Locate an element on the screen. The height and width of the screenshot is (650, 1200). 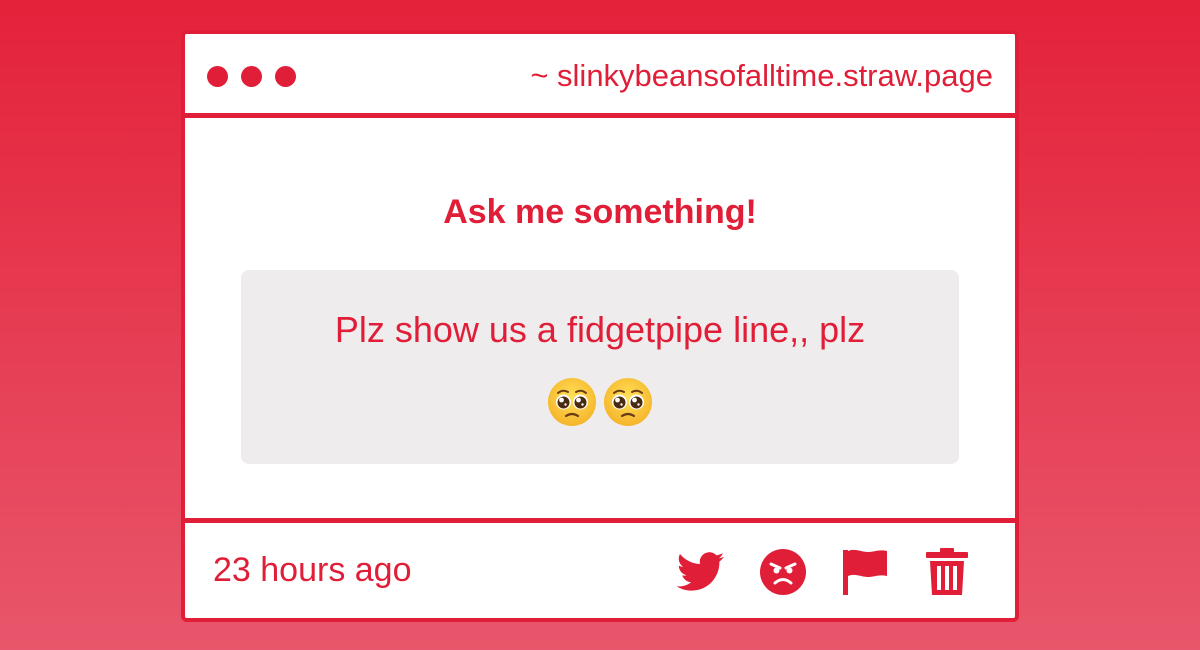
action-bar is located at coordinates (824, 572).